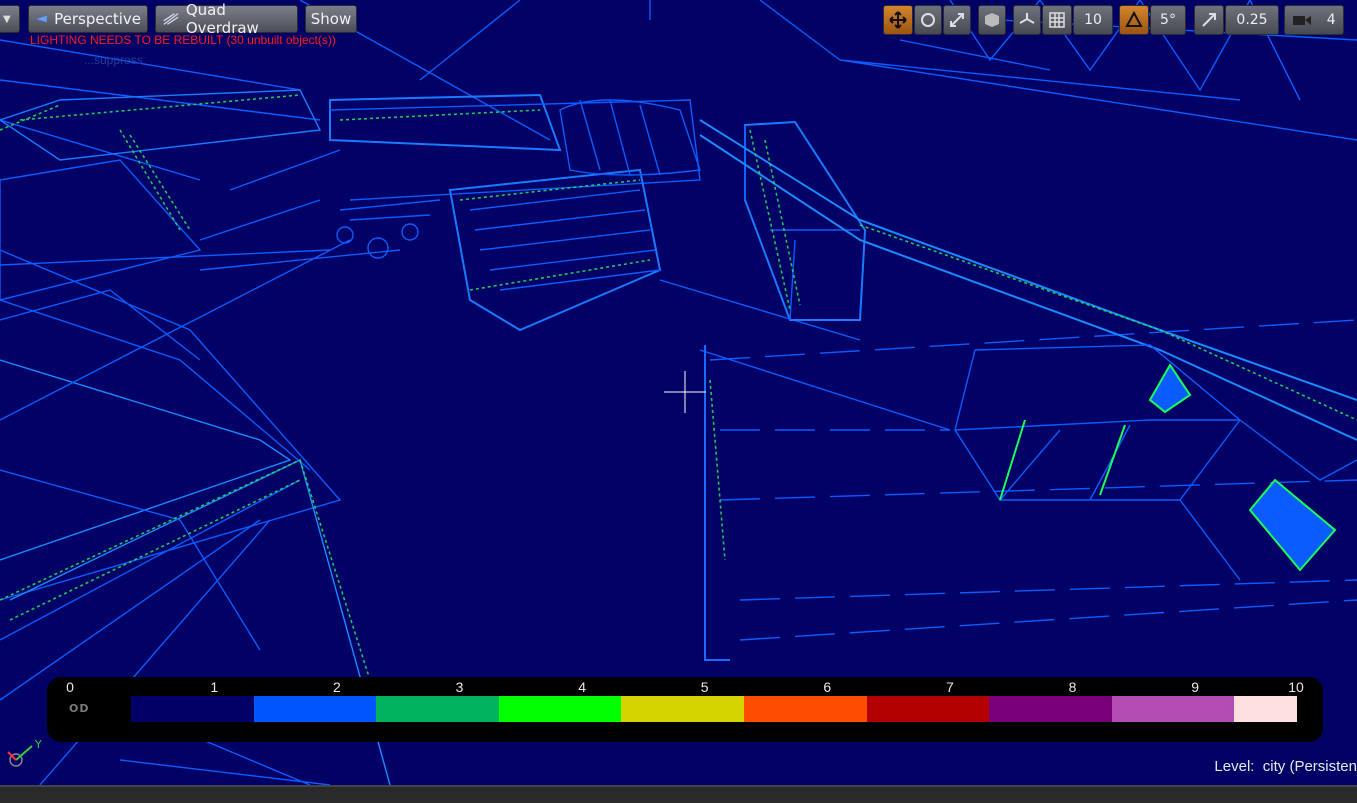 The height and width of the screenshot is (803, 1357). I want to click on scale-snap-value-label: 0.25, so click(1252, 20).